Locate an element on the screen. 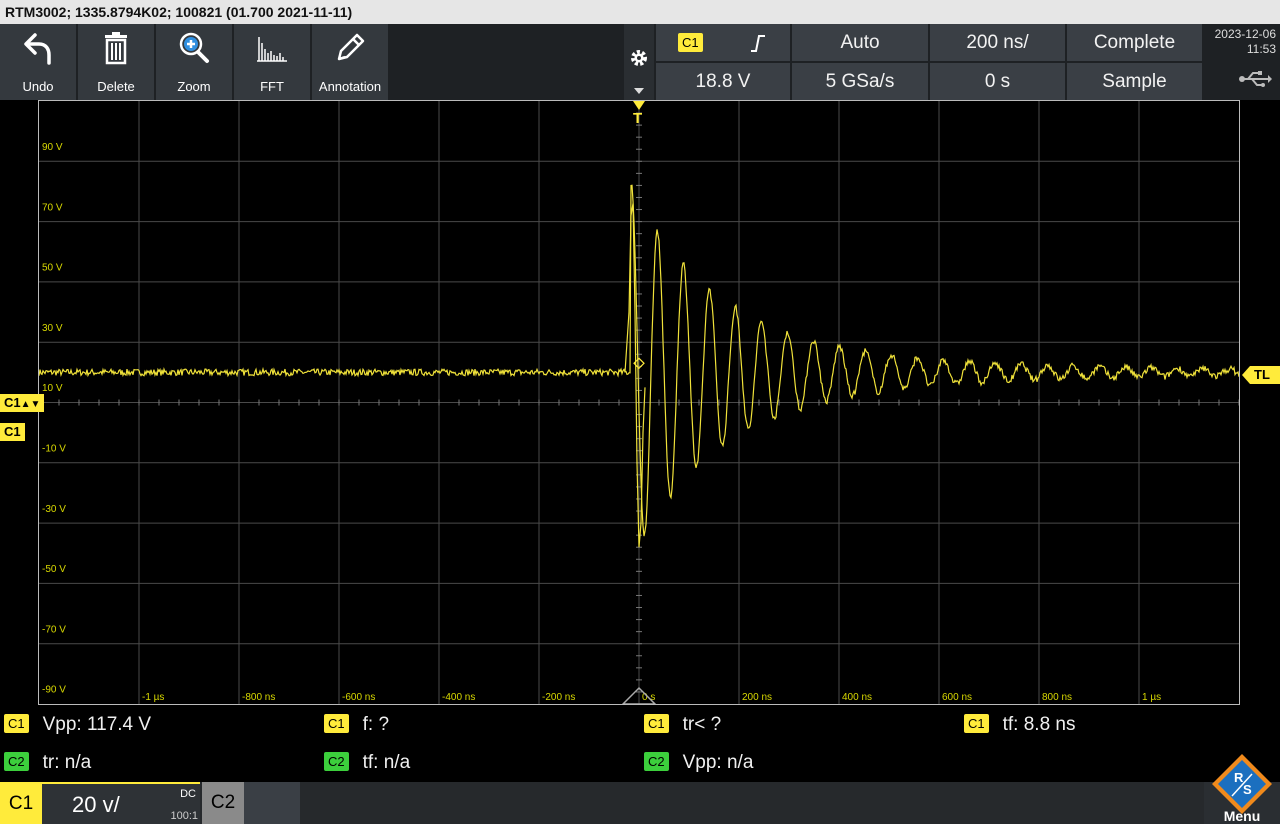  delete-label: Delete is located at coordinates (116, 86).